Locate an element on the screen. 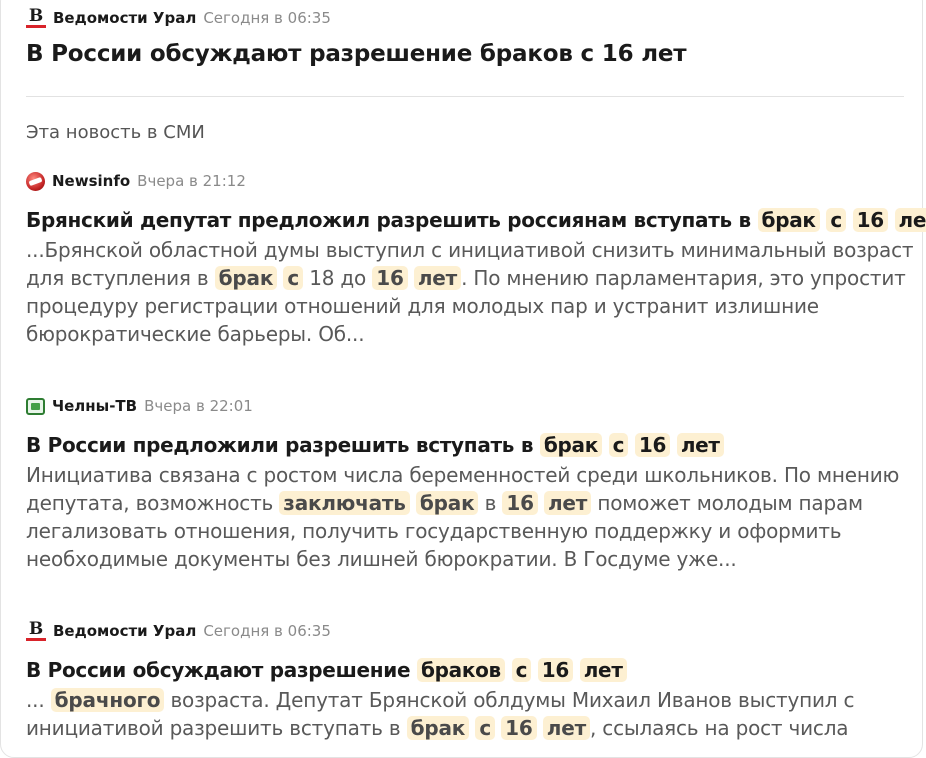 This screenshot has height=758, width=926. header-meta: B Ведомости Урал Сегодня в 06:35 is located at coordinates (178, 18).